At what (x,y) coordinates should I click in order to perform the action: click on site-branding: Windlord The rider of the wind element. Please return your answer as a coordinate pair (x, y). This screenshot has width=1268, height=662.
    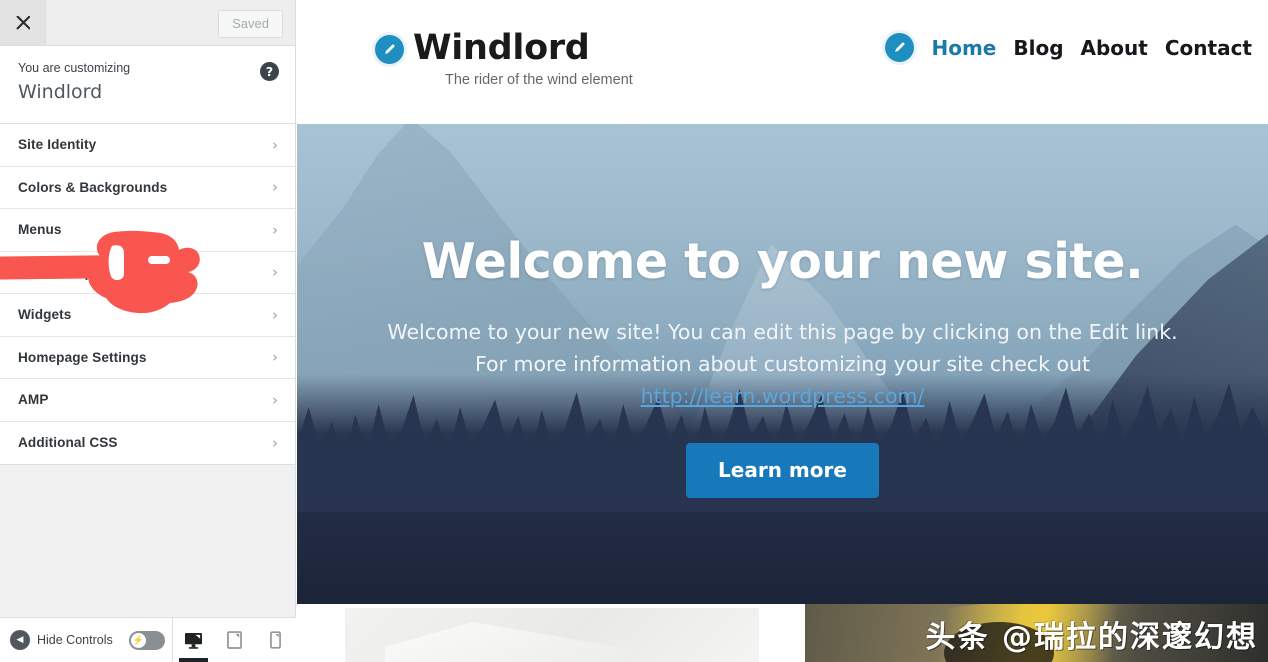
    Looking at the image, I should click on (465, 45).